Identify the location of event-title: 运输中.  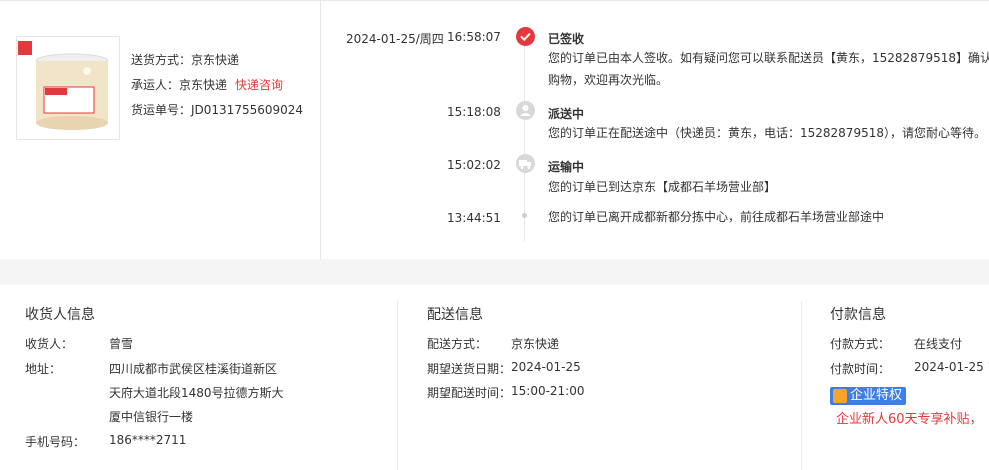
(566, 167).